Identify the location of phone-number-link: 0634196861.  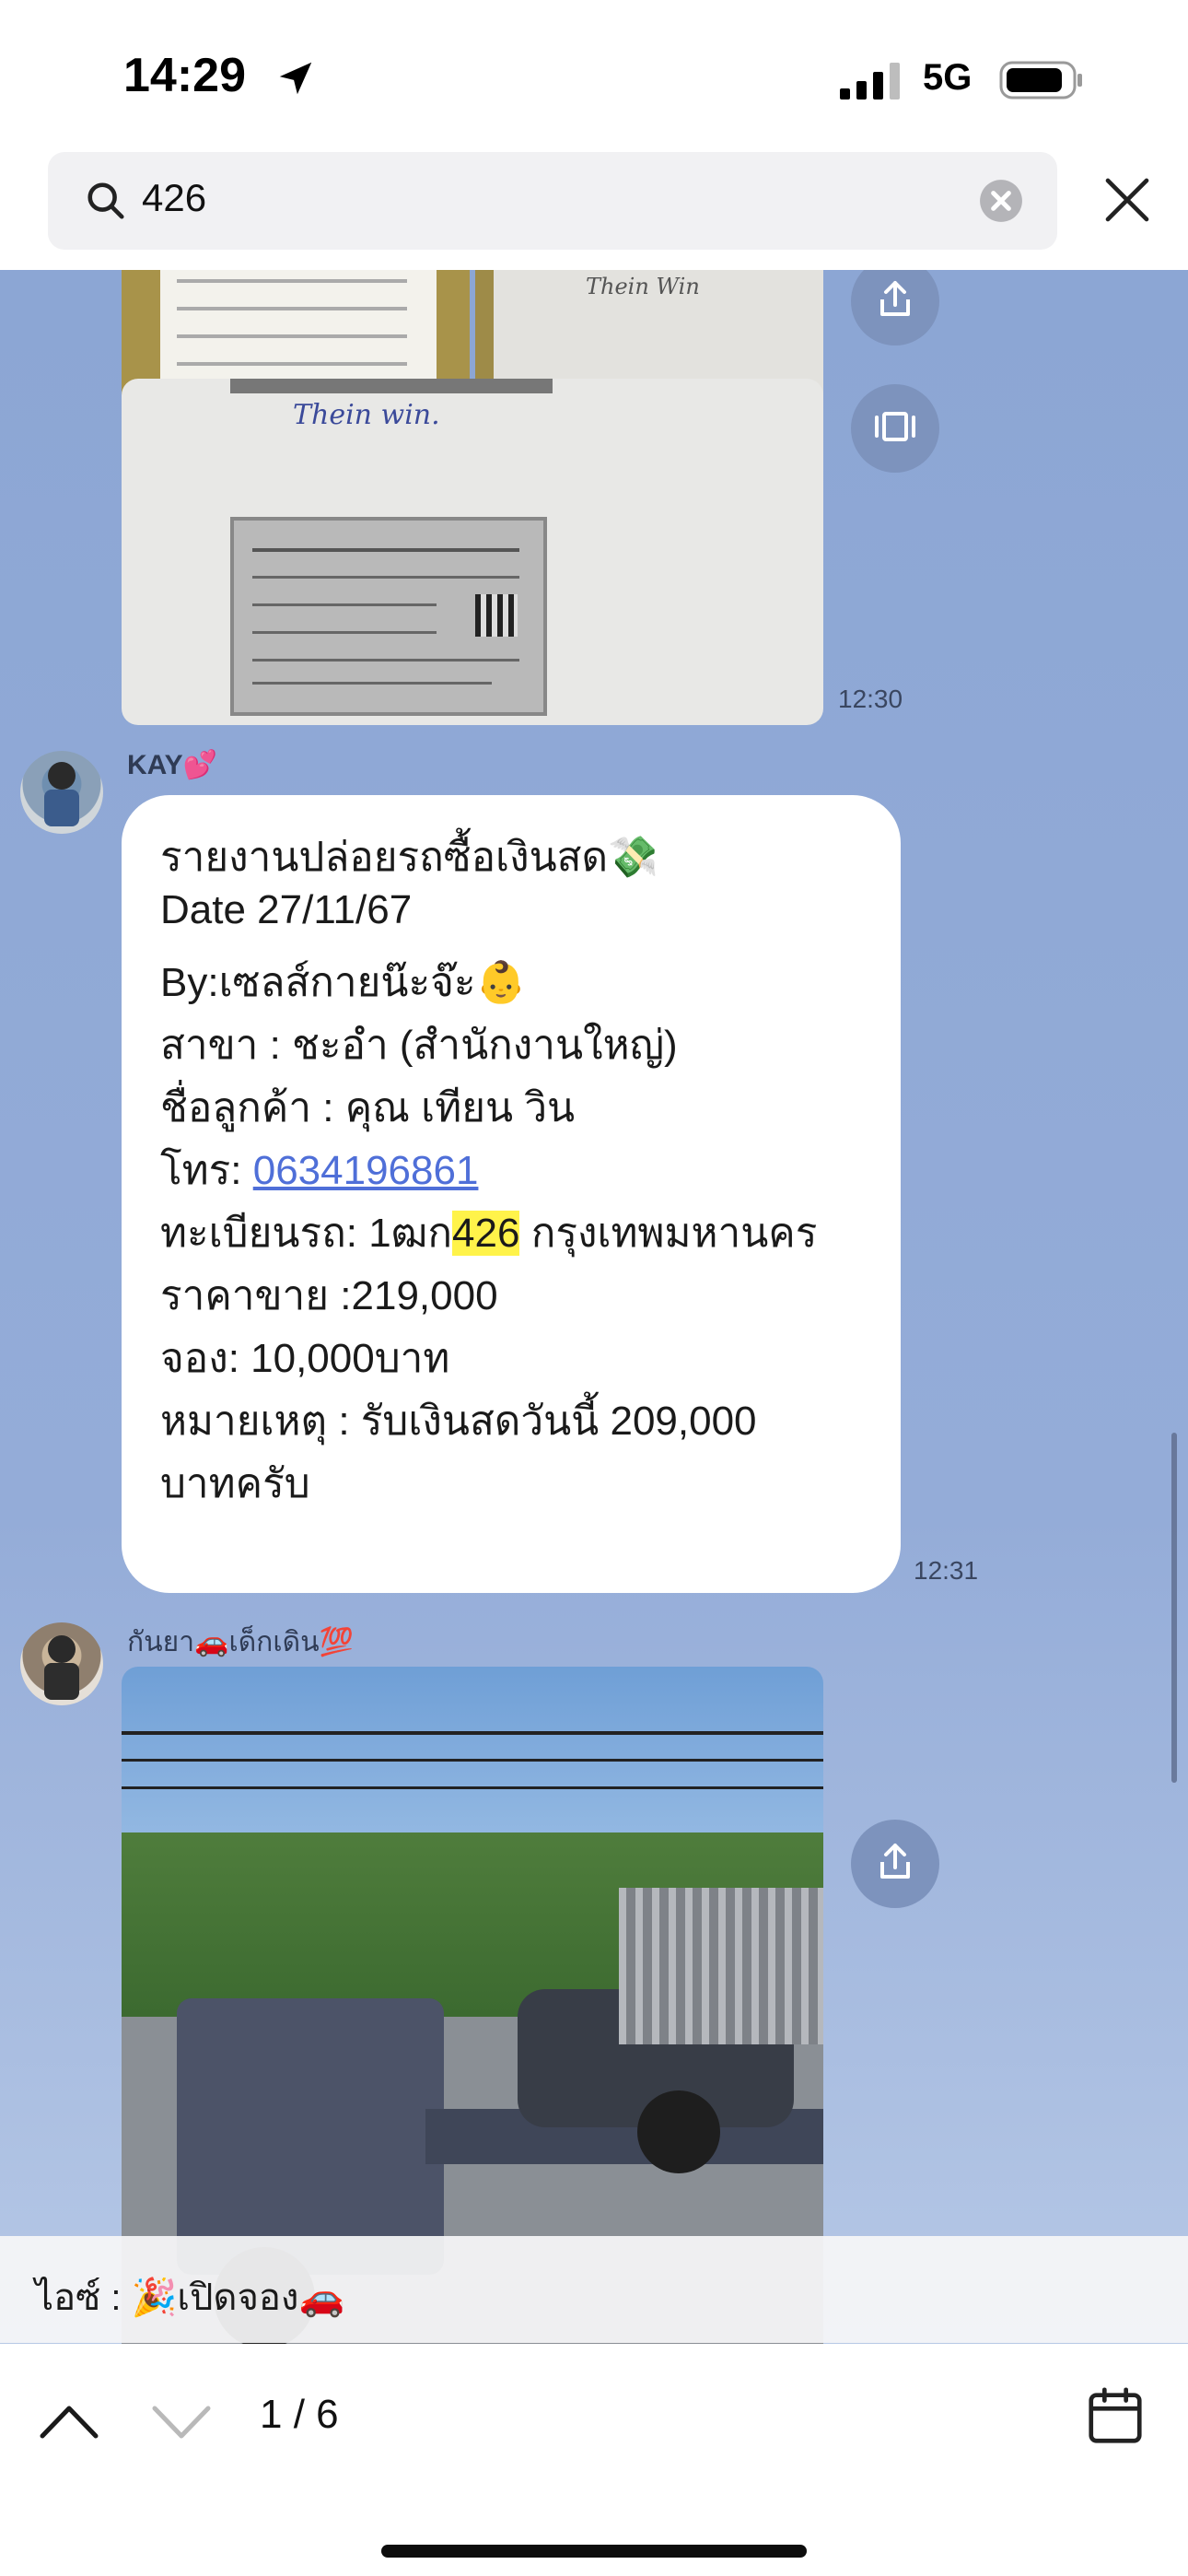
(366, 1170).